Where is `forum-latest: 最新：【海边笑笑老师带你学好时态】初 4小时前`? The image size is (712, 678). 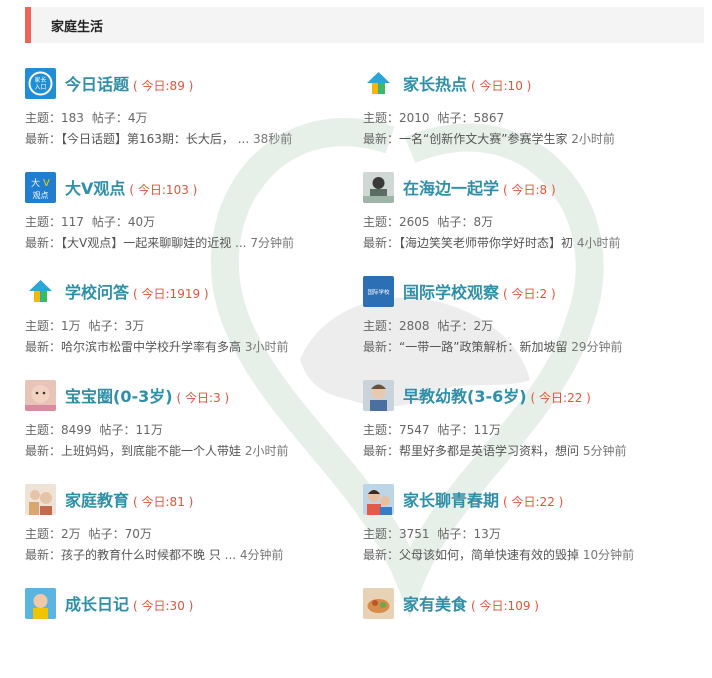
forum-latest: 最新：【海边笑笑老师带你学好时态】初 4小时前 is located at coordinates (492, 243).